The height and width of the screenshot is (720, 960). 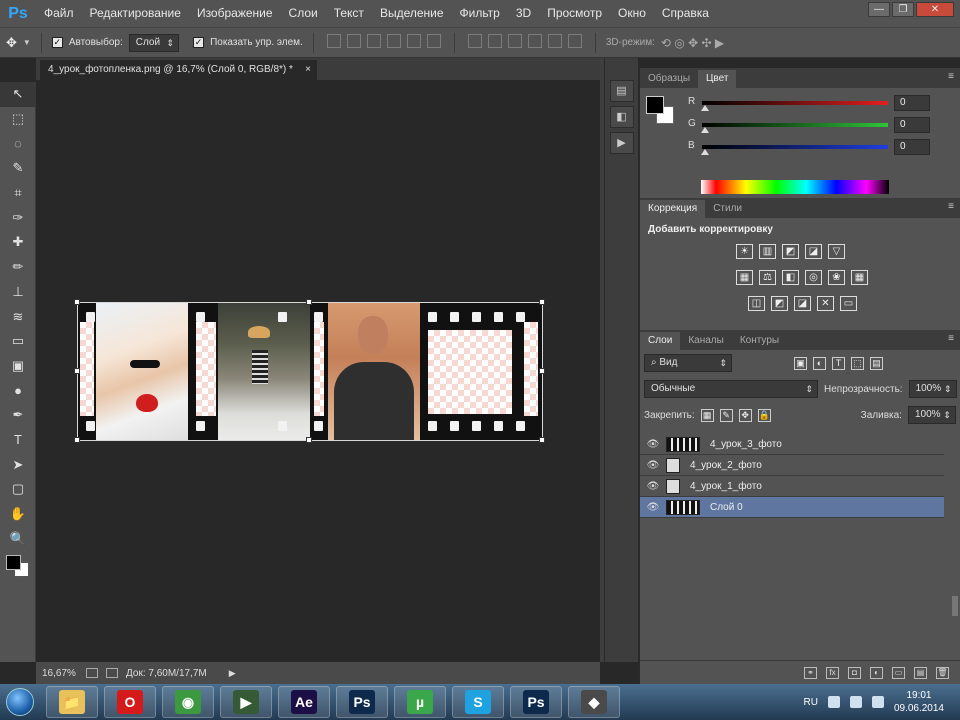 What do you see at coordinates (304, 702) in the screenshot?
I see `taskbar-after-effects-button: Ae` at bounding box center [304, 702].